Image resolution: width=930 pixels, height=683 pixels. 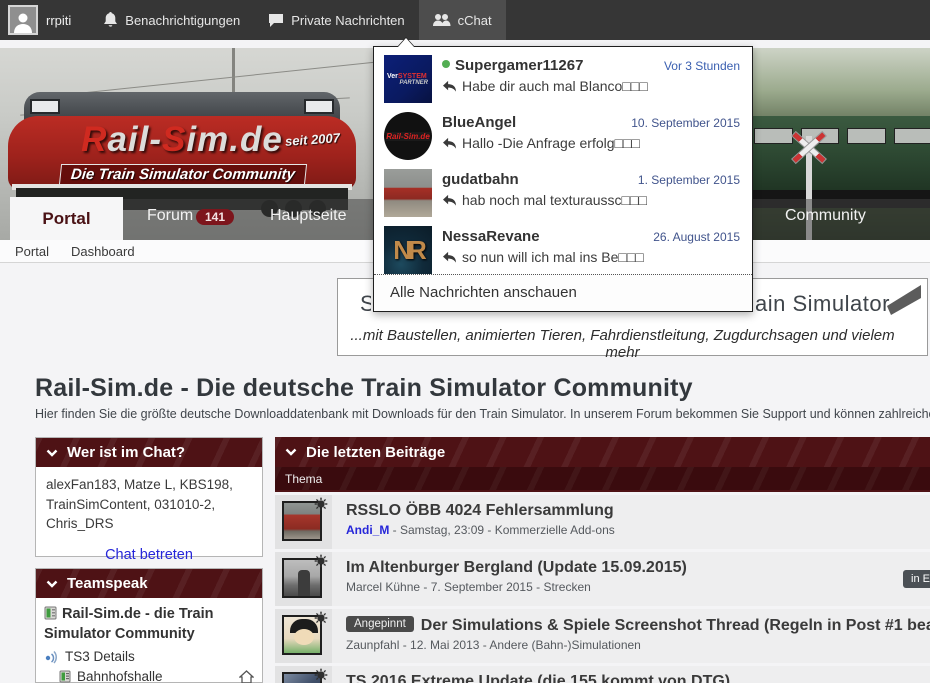 I want to click on teamspeak-channel: Bahnhofshalle, so click(x=149, y=676).